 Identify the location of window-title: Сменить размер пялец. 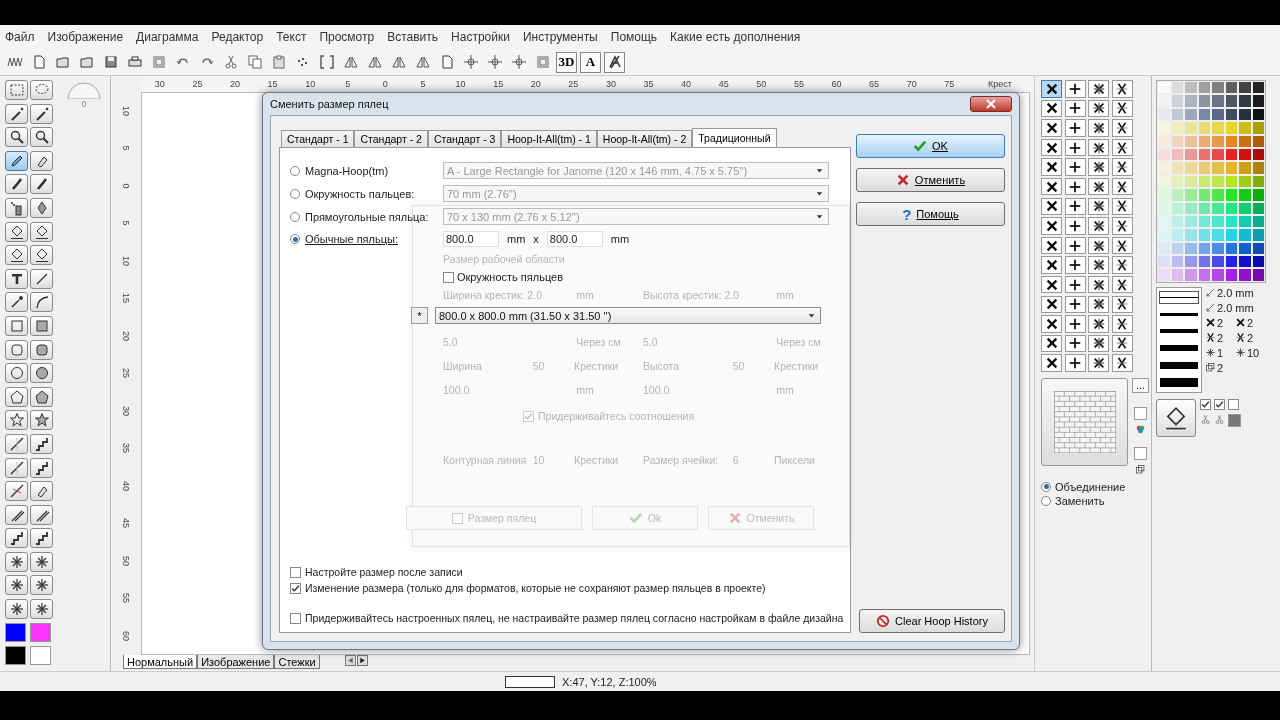
(329, 104).